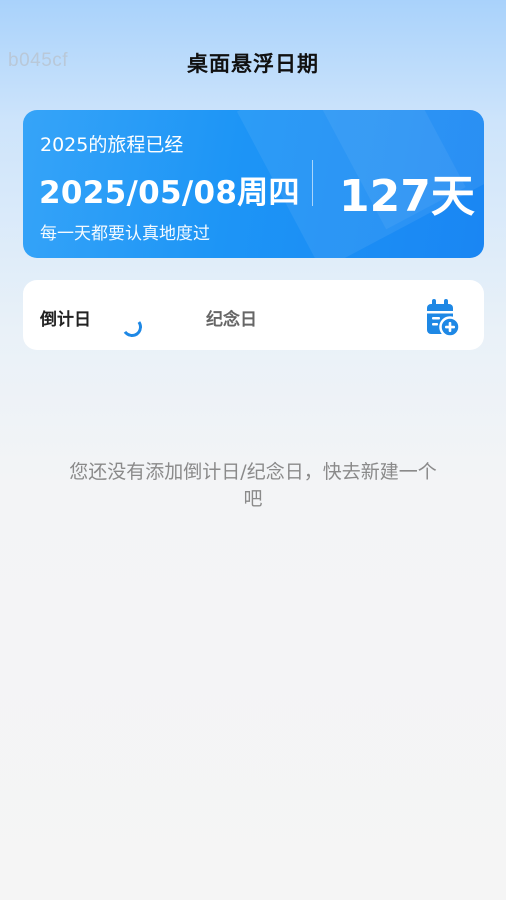  Describe the element at coordinates (253, 485) in the screenshot. I see `empty-state-message: 您还没有添加倒计日/纪念日，快去新建一个吧` at that location.